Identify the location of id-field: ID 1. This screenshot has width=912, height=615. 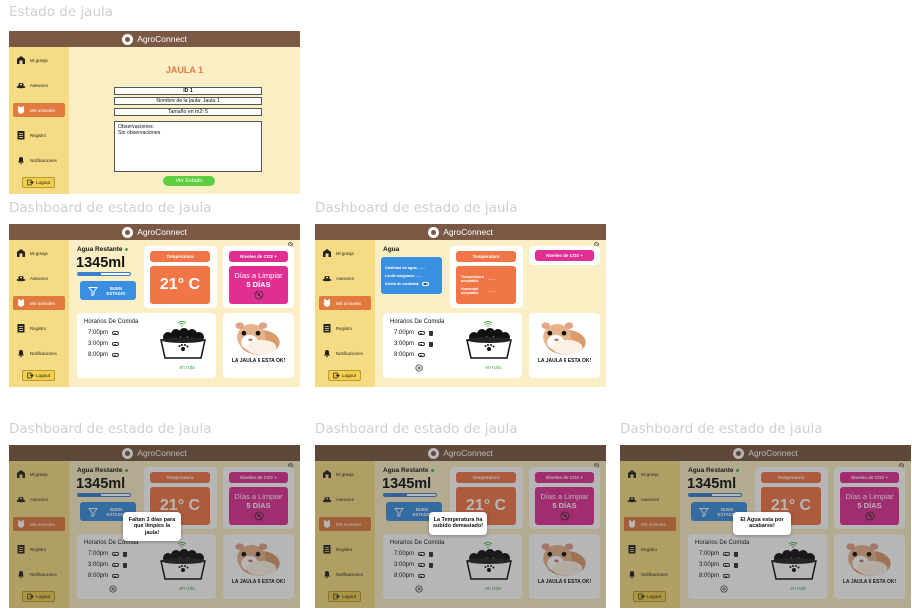
(188, 91).